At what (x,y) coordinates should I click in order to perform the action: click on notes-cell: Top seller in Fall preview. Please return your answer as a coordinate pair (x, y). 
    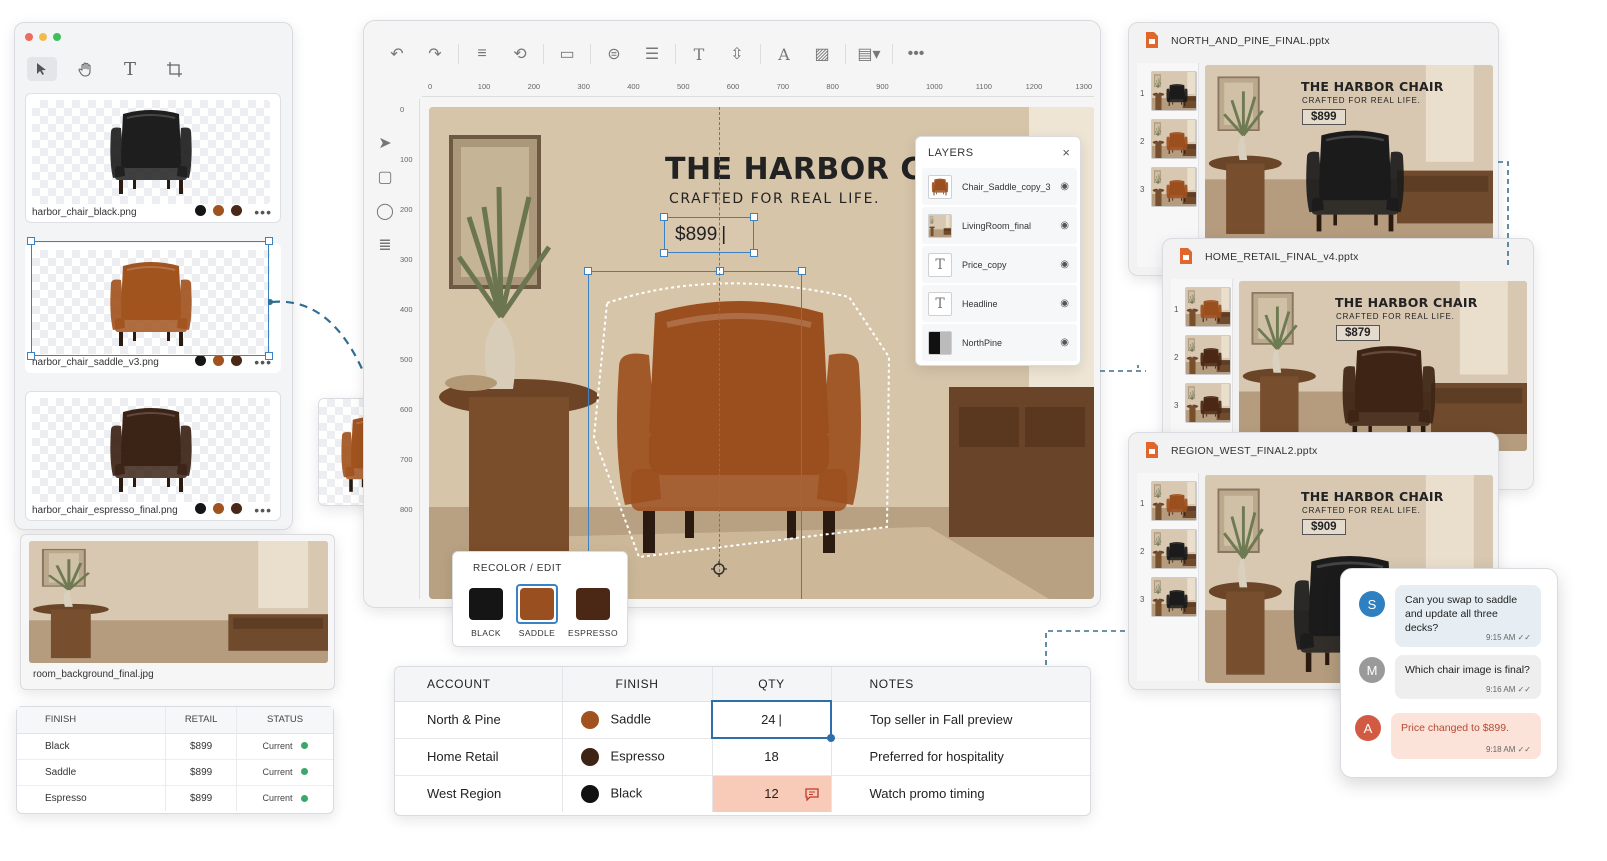
    Looking at the image, I should click on (960, 719).